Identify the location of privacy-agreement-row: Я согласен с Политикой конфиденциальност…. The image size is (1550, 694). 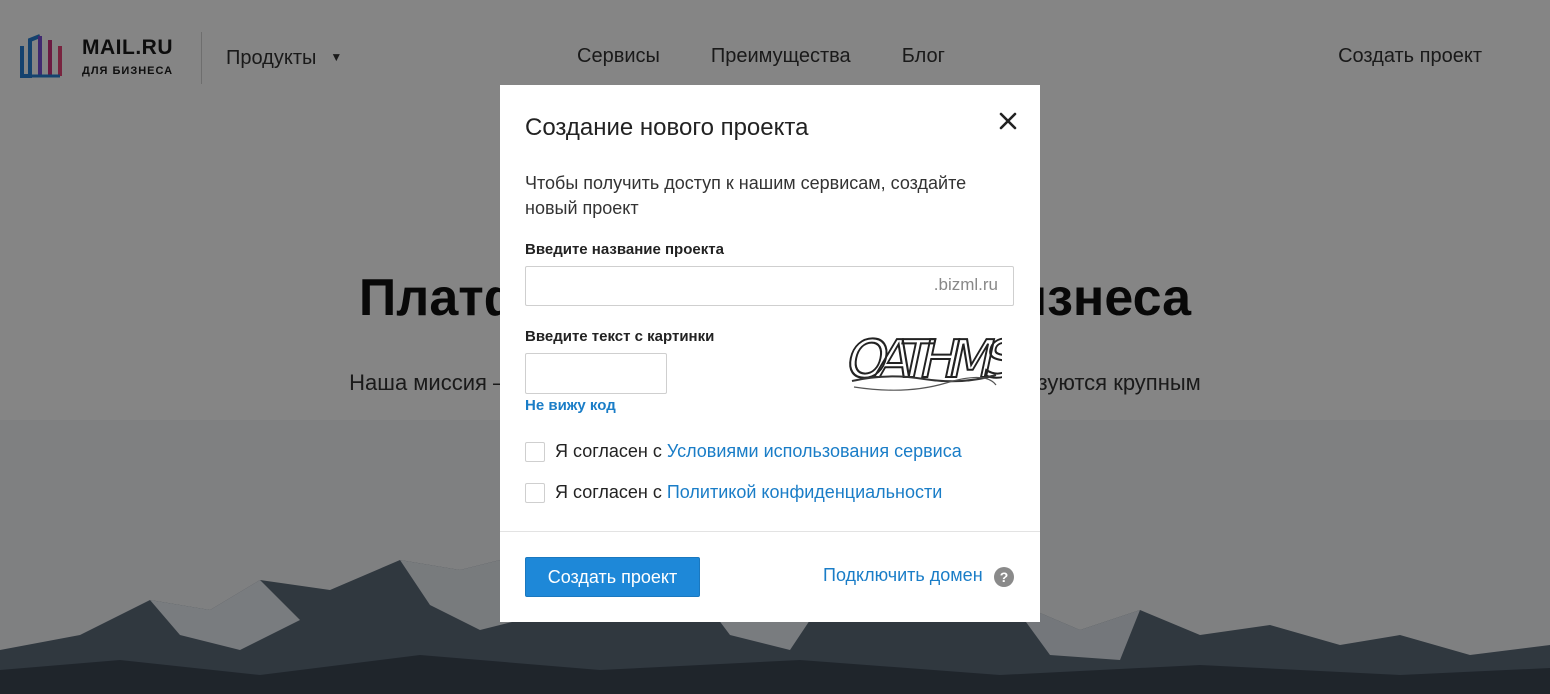
(733, 492).